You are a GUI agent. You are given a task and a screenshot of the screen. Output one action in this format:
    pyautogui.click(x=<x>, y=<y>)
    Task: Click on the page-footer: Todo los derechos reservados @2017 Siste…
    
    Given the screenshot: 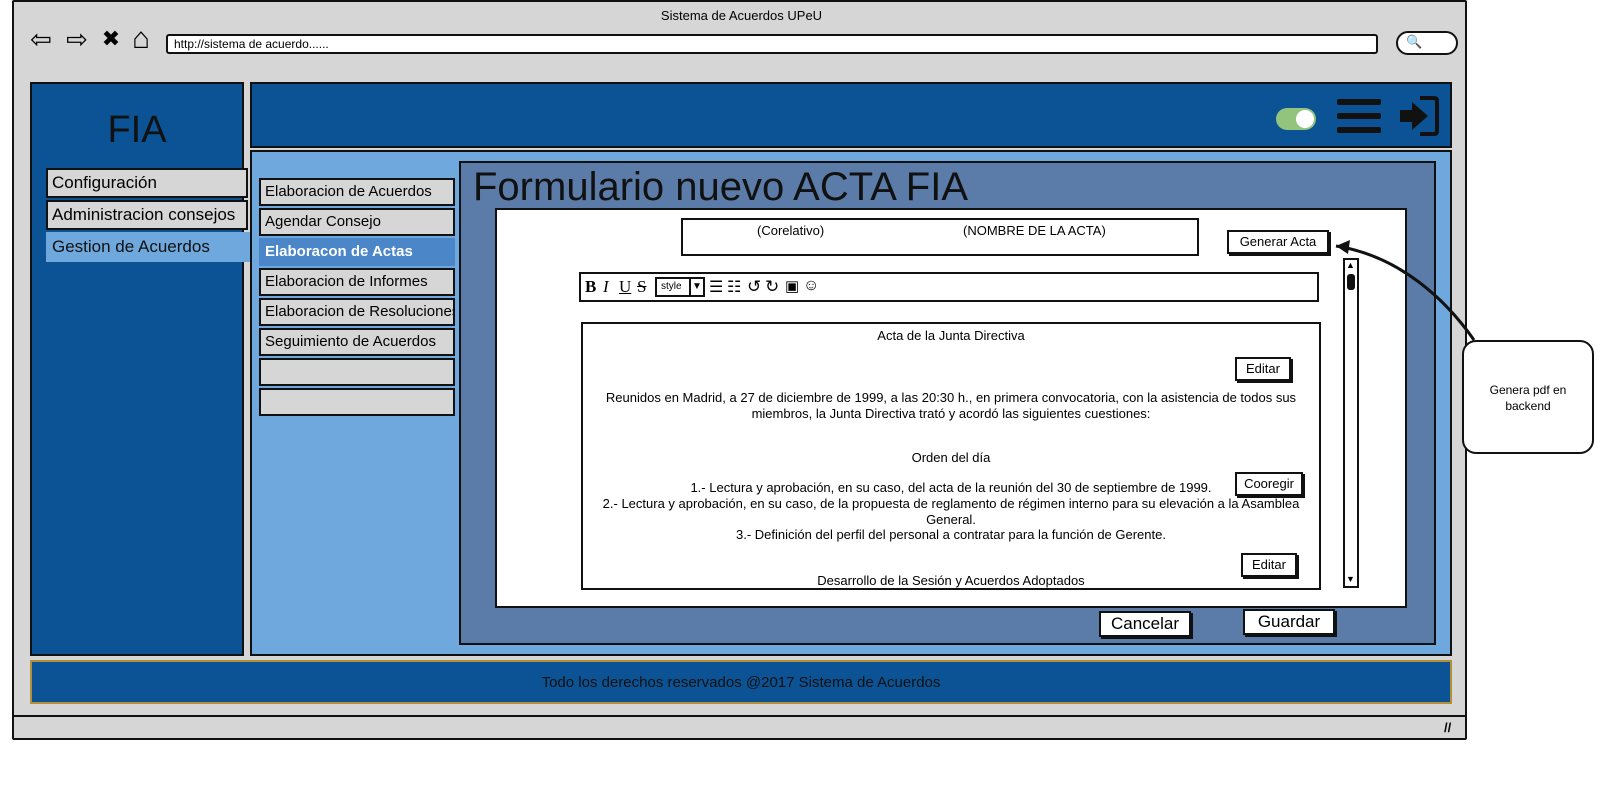 What is the action you would take?
    pyautogui.click(x=741, y=682)
    